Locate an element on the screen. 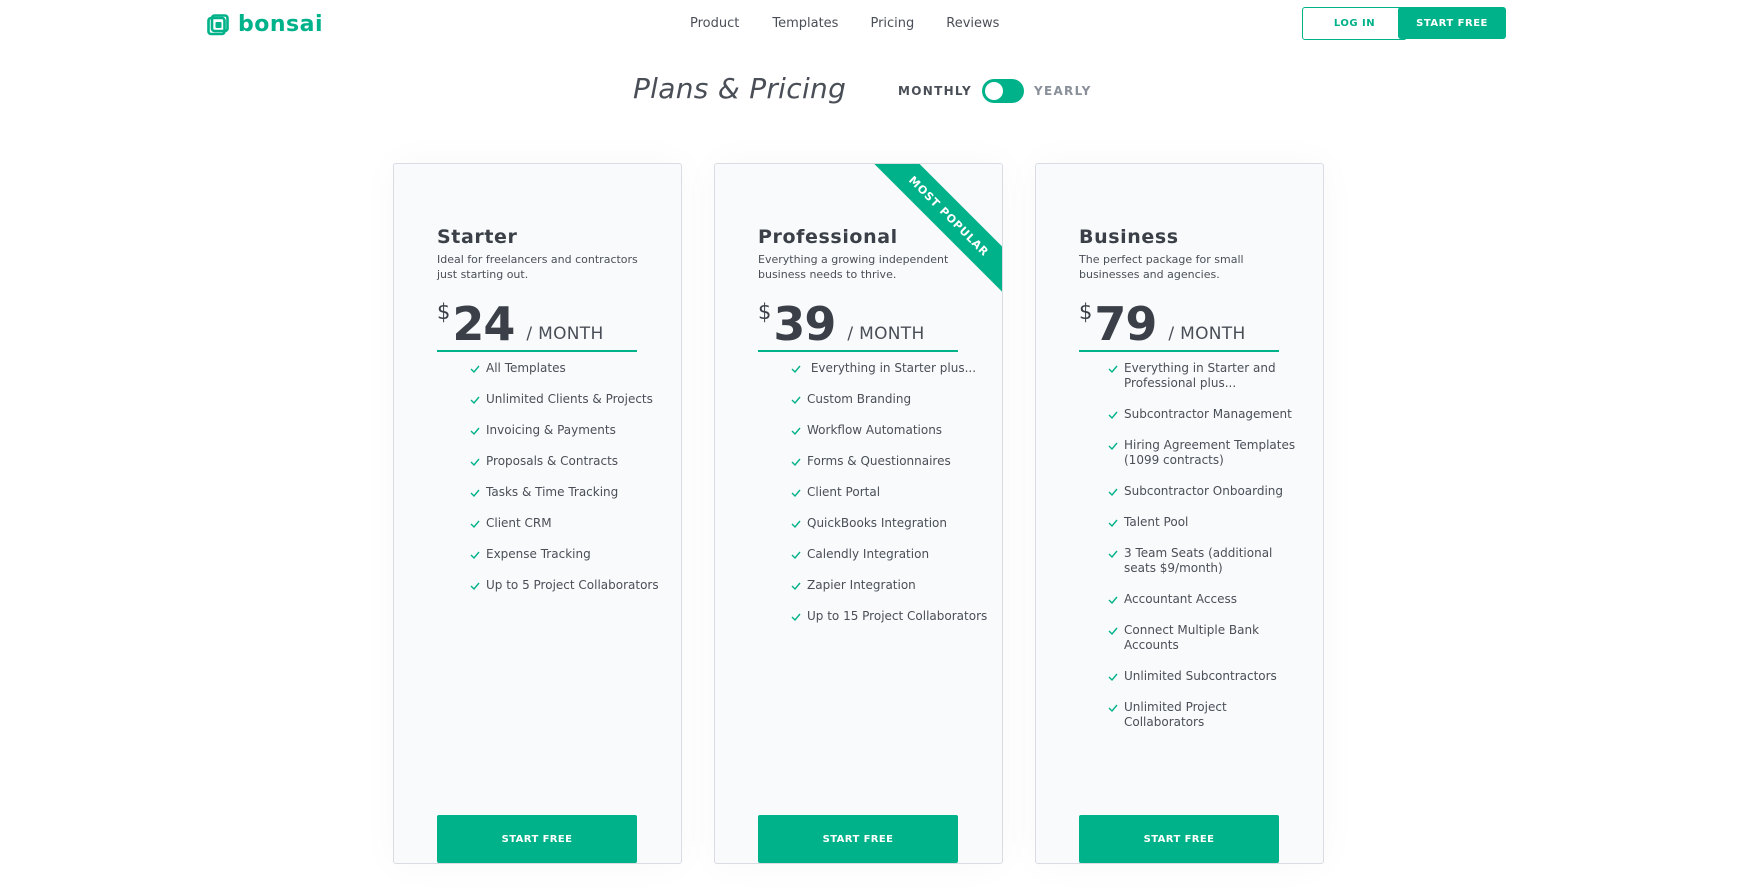 The image size is (1739, 888). plan-price: $ 24 / MONTH is located at coordinates (520, 324).